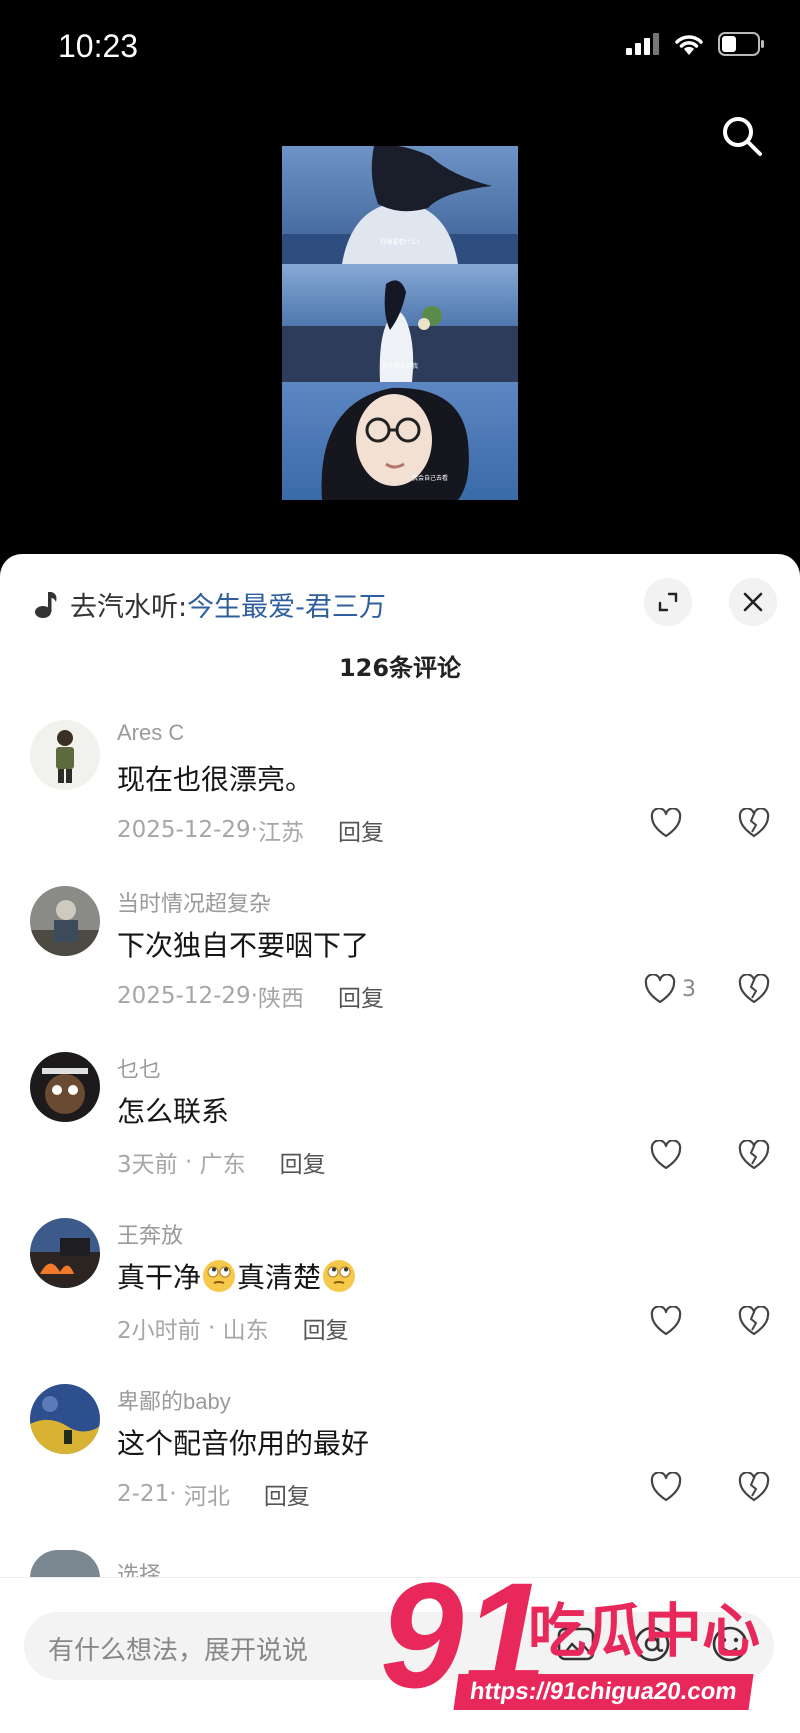 The width and height of the screenshot is (800, 1733). What do you see at coordinates (400, 803) in the screenshot?
I see `comment-item: Ares C 现在也很漂亮。 2025-12-29 · 江苏 回复` at bounding box center [400, 803].